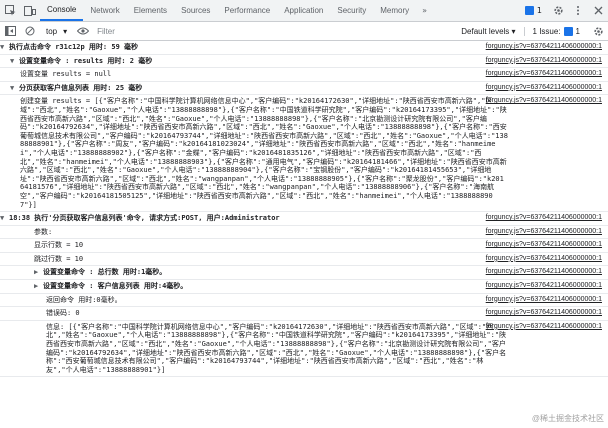 This screenshot has height=428, width=608. What do you see at coordinates (83, 31) in the screenshot?
I see `live-expression-eye-icon` at bounding box center [83, 31].